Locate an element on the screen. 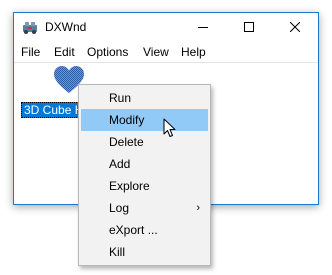  dxwnd-app-icon is located at coordinates (30, 28).